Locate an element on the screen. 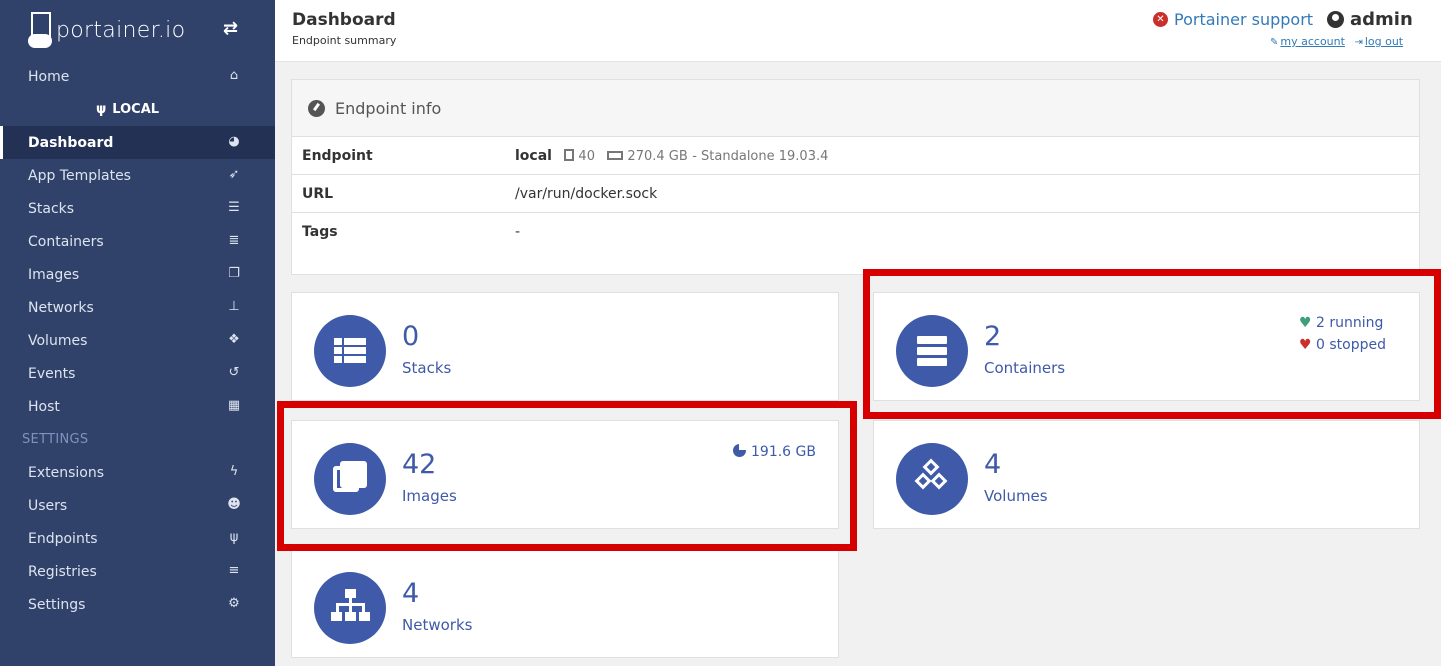  page-subtitle: Endpoint summary is located at coordinates (344, 40).